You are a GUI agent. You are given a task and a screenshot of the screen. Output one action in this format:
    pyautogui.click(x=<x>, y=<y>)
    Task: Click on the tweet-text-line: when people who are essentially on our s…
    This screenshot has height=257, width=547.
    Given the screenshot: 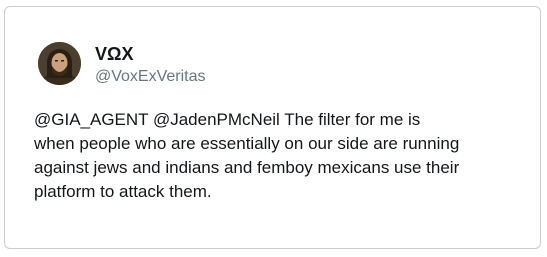 What is the action you would take?
    pyautogui.click(x=247, y=143)
    